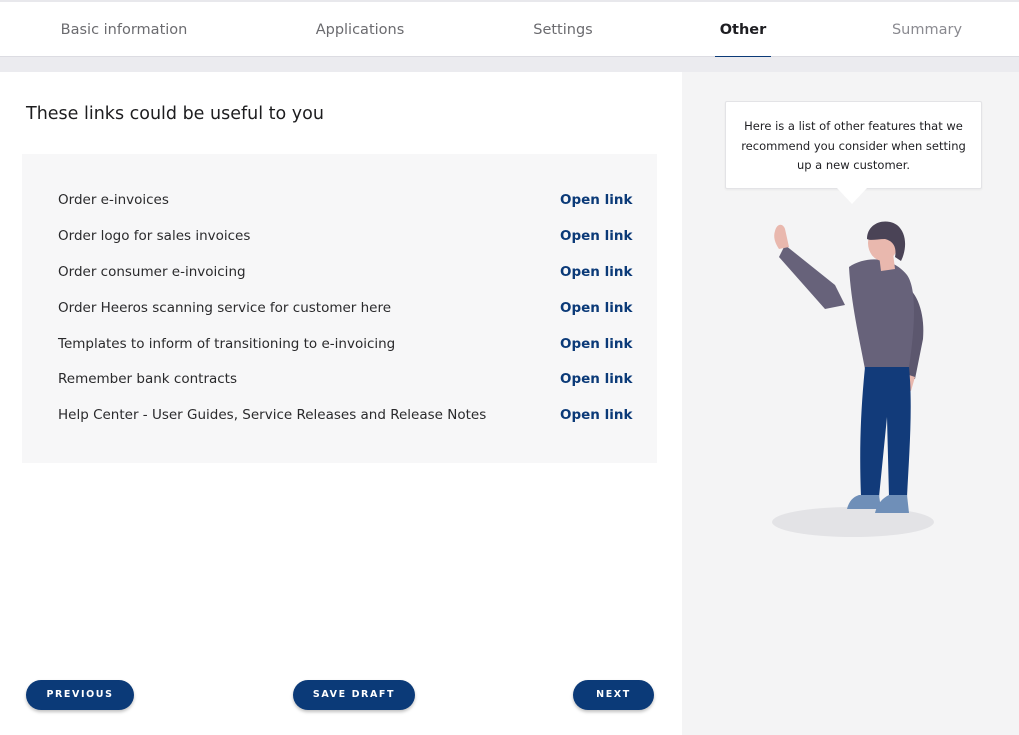  What do you see at coordinates (148, 379) in the screenshot?
I see `link-label: Remember bank contracts` at bounding box center [148, 379].